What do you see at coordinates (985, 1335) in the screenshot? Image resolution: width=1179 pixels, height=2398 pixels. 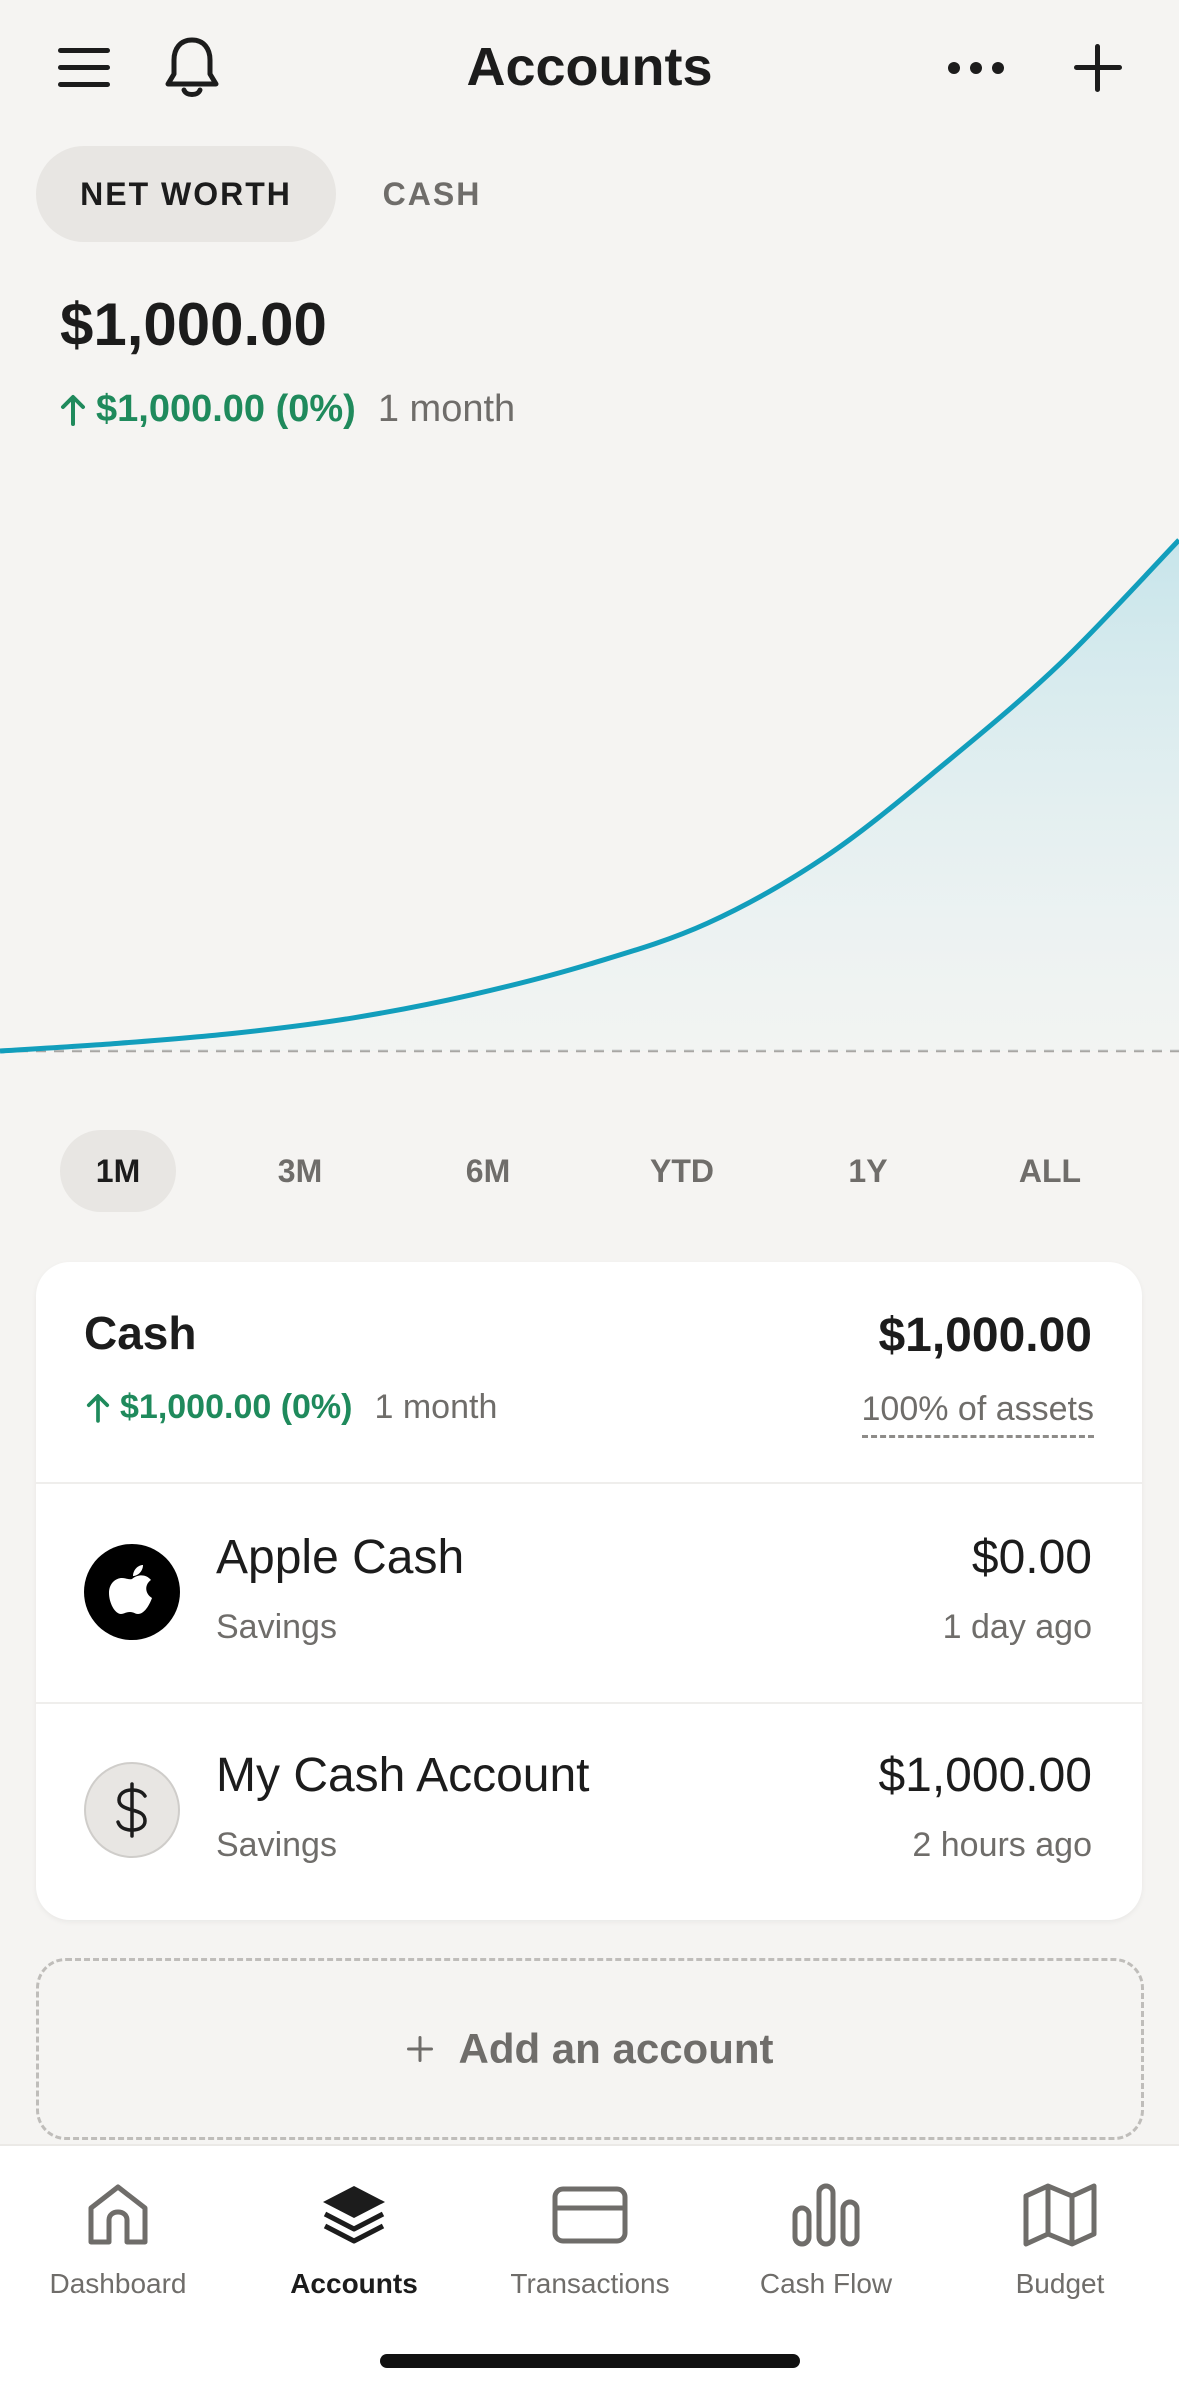 I see `group-total: $1,000.00` at bounding box center [985, 1335].